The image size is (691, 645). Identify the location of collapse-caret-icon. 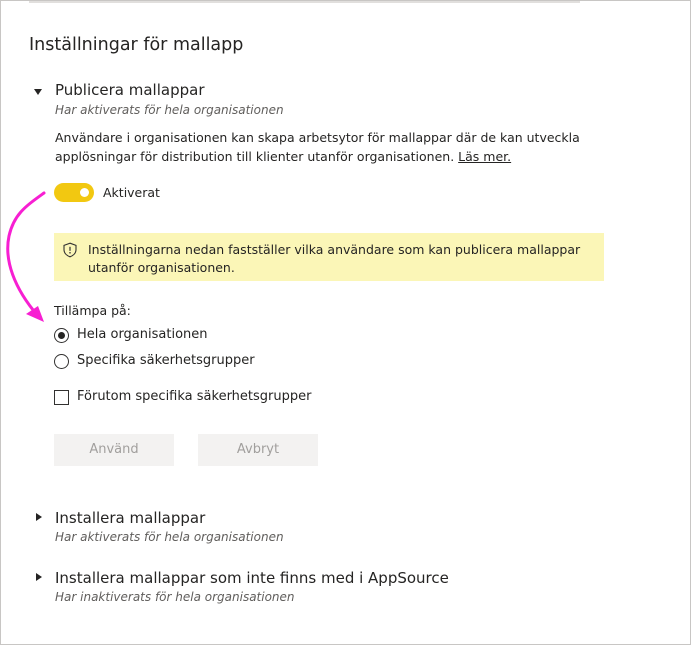
(38, 92).